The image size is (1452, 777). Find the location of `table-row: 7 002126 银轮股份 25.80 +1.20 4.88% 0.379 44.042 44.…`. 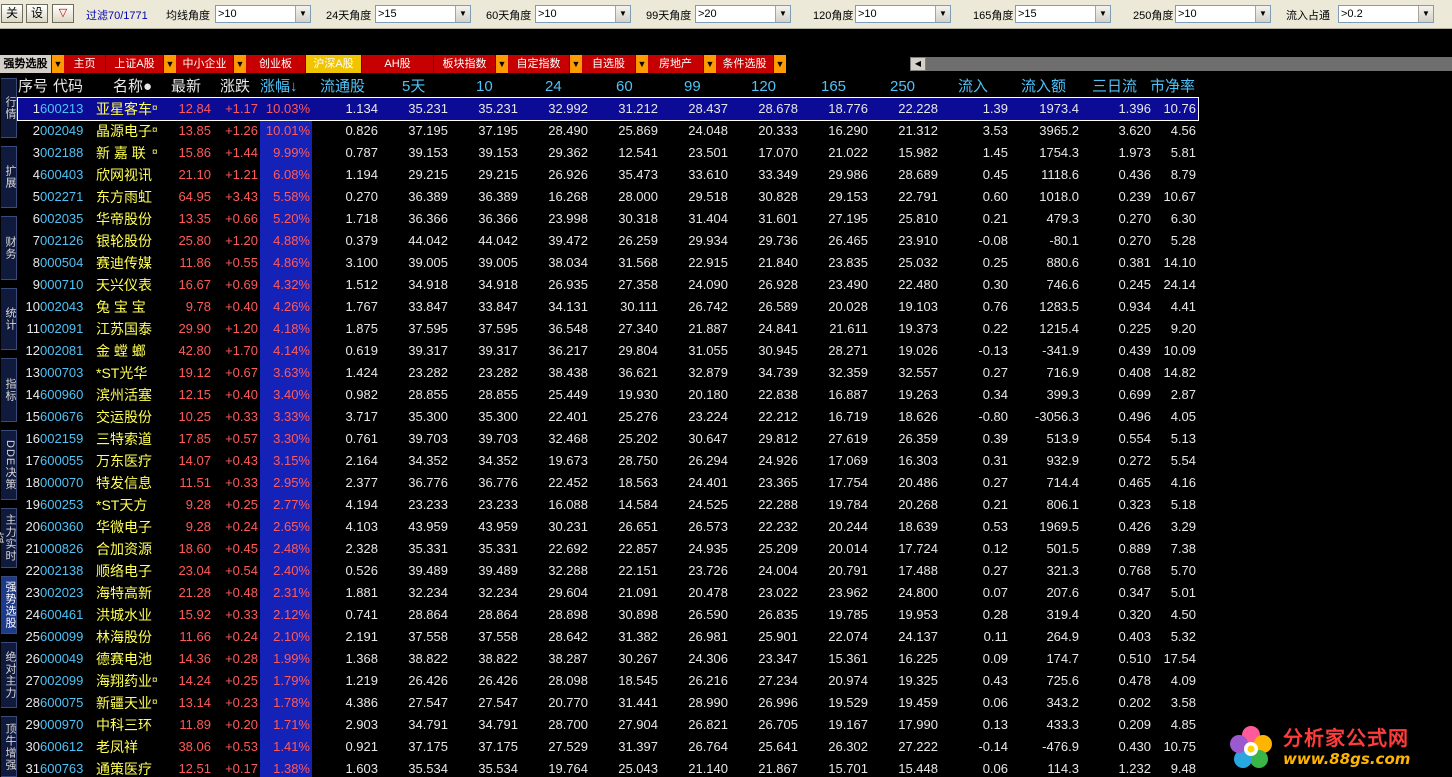

table-row: 7 002126 银轮股份 25.80 +1.20 4.88% 0.379 44.042 44.… is located at coordinates (608, 241).